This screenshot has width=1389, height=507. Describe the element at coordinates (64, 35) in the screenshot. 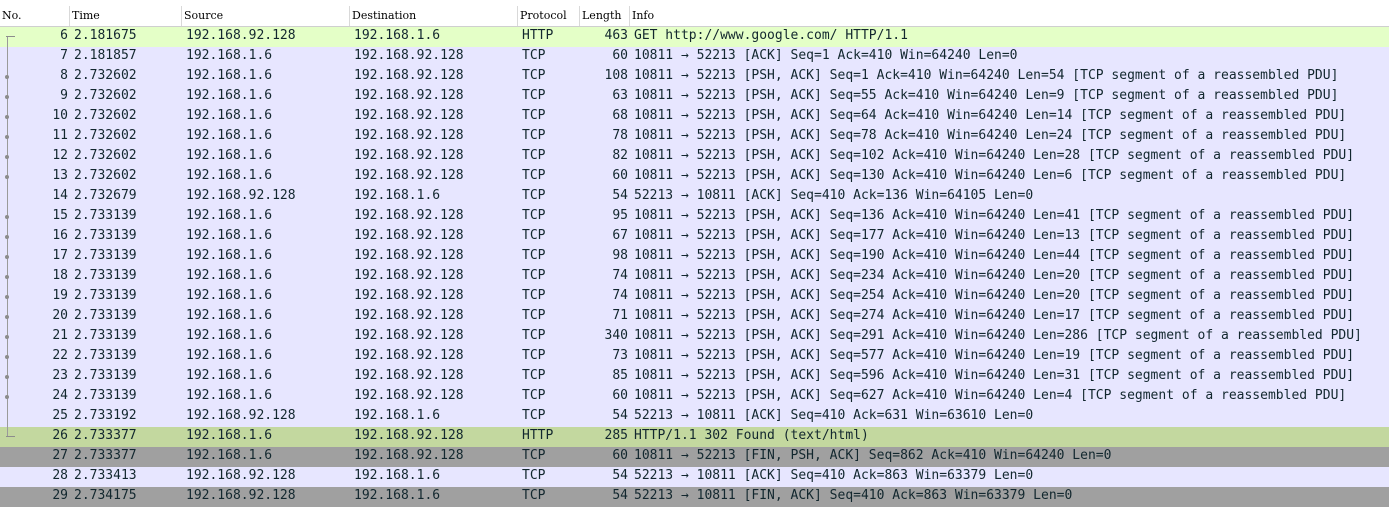

I see `packet-no: 6` at that location.